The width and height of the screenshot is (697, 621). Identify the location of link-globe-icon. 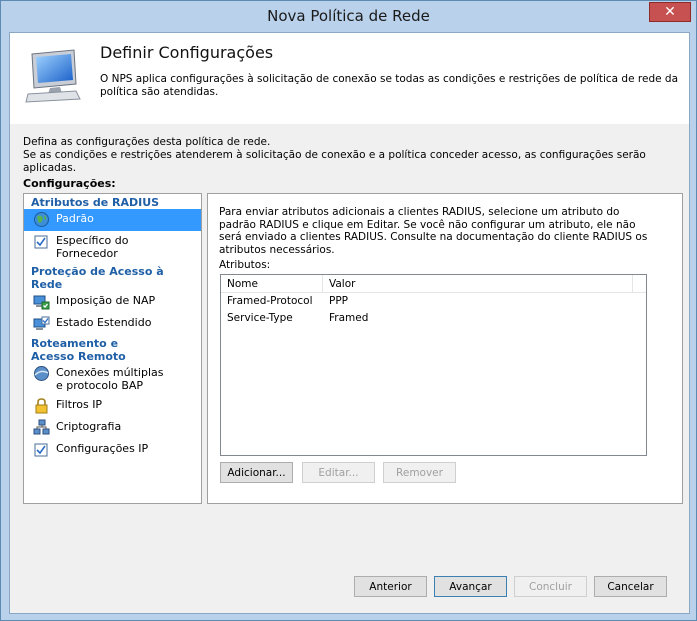
(41, 373).